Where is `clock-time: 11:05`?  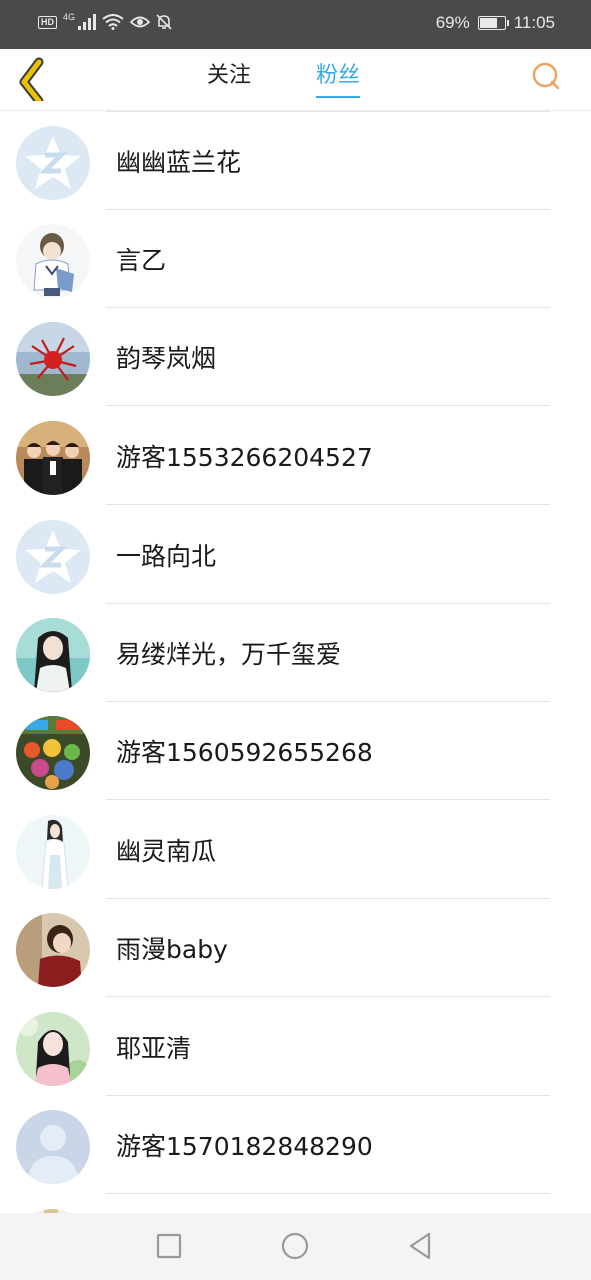
clock-time: 11:05 is located at coordinates (534, 22).